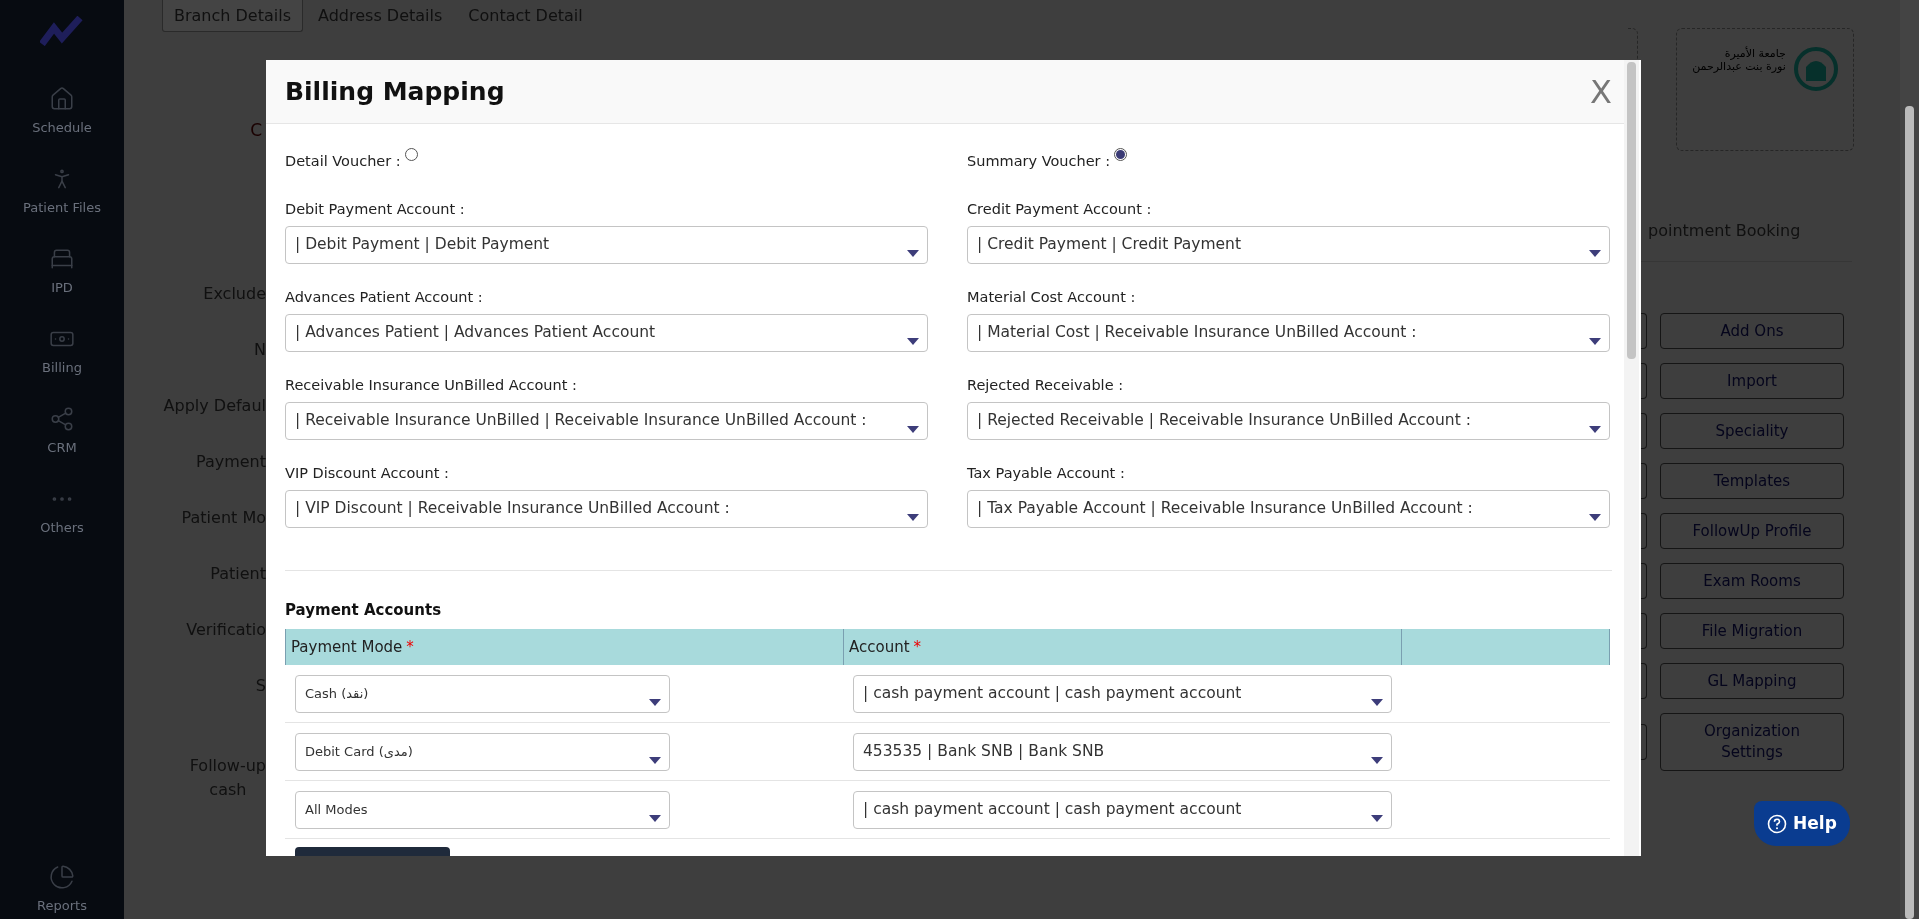 The width and height of the screenshot is (1919, 919). I want to click on logo-text: جامعة الأميرة نورة بنت عبدالرحمن, so click(1739, 60).